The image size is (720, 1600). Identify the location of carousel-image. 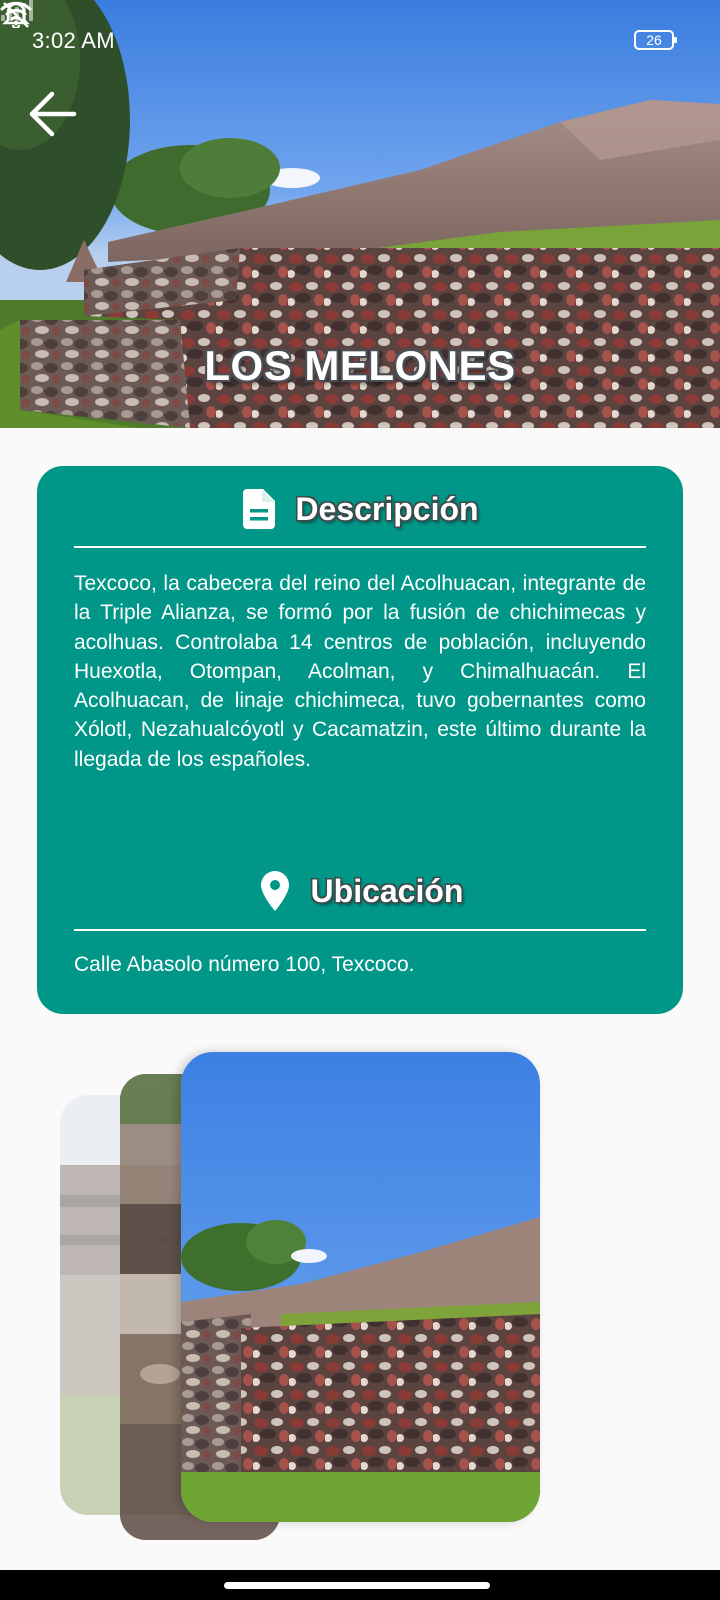
(360, 1287).